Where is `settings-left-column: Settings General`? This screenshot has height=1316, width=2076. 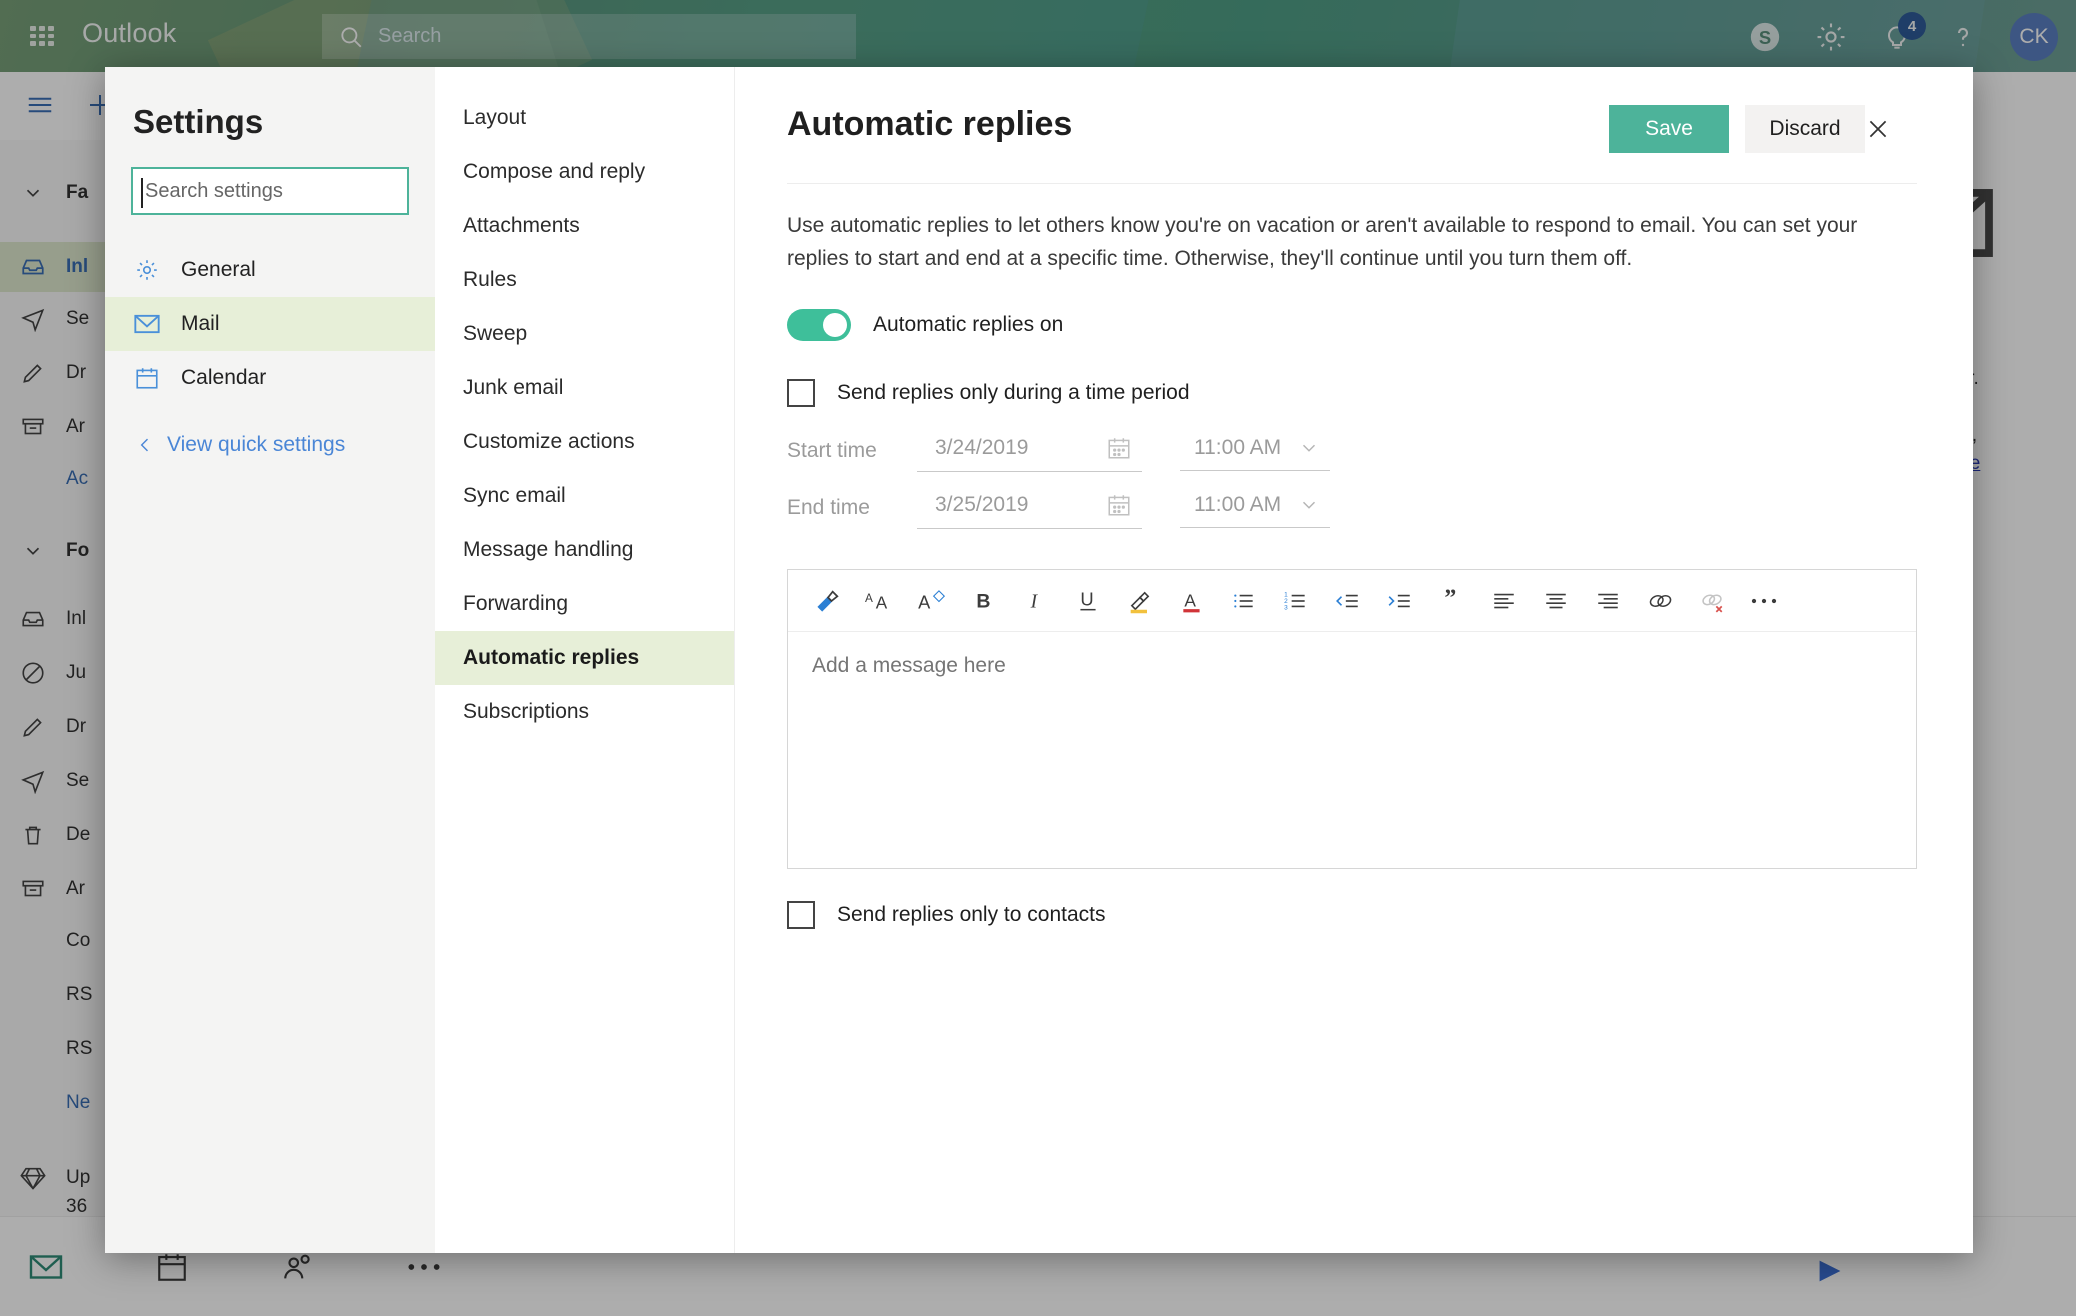
settings-left-column: Settings General is located at coordinates (270, 660).